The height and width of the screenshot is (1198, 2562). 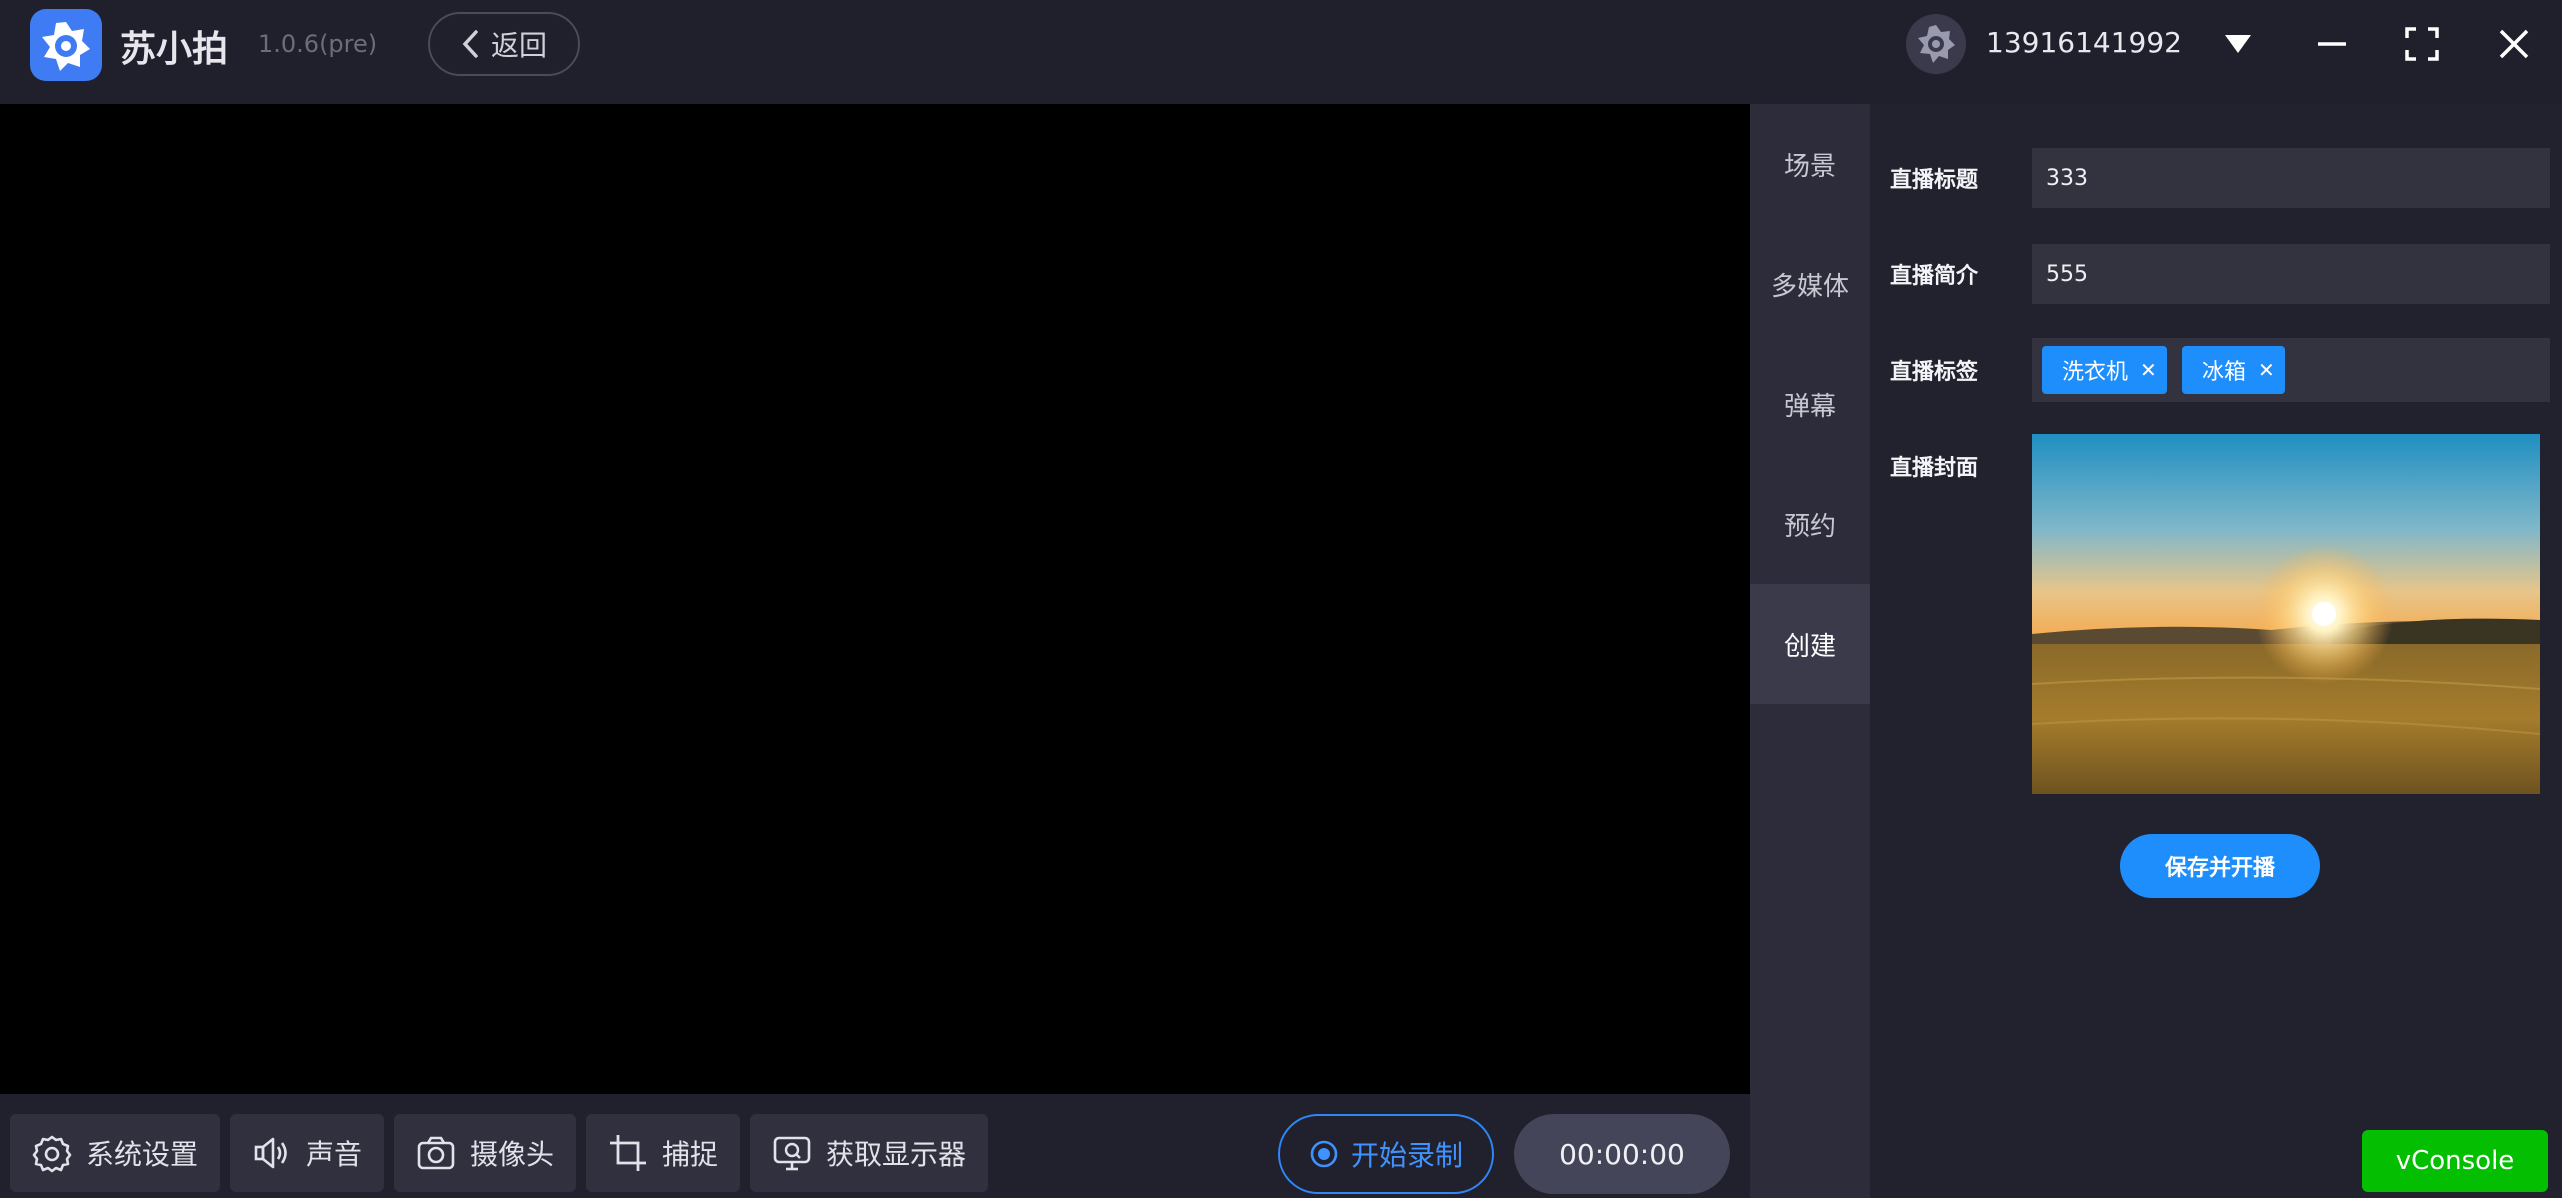 I want to click on close-button, so click(x=2514, y=44).